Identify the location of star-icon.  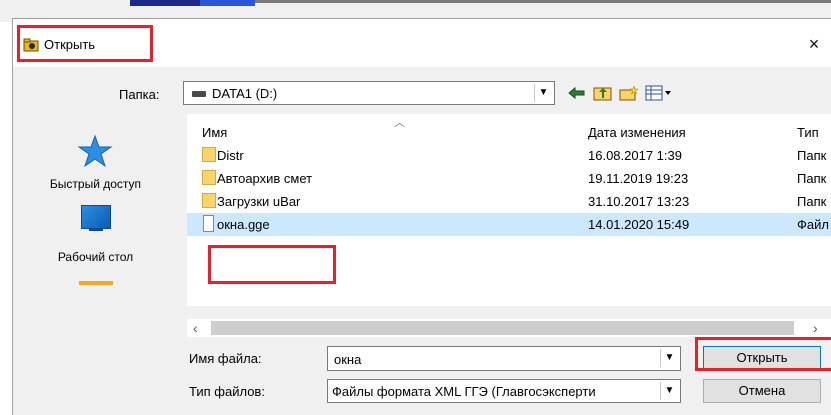
(95, 152).